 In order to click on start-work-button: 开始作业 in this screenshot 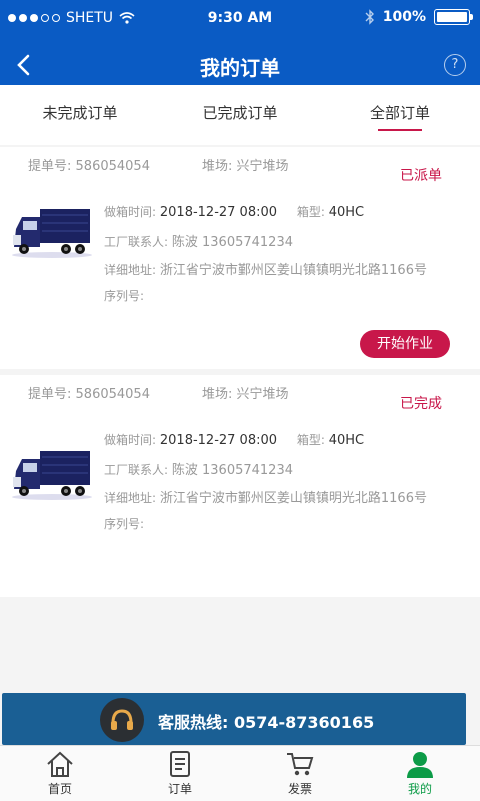, I will do `click(405, 344)`.